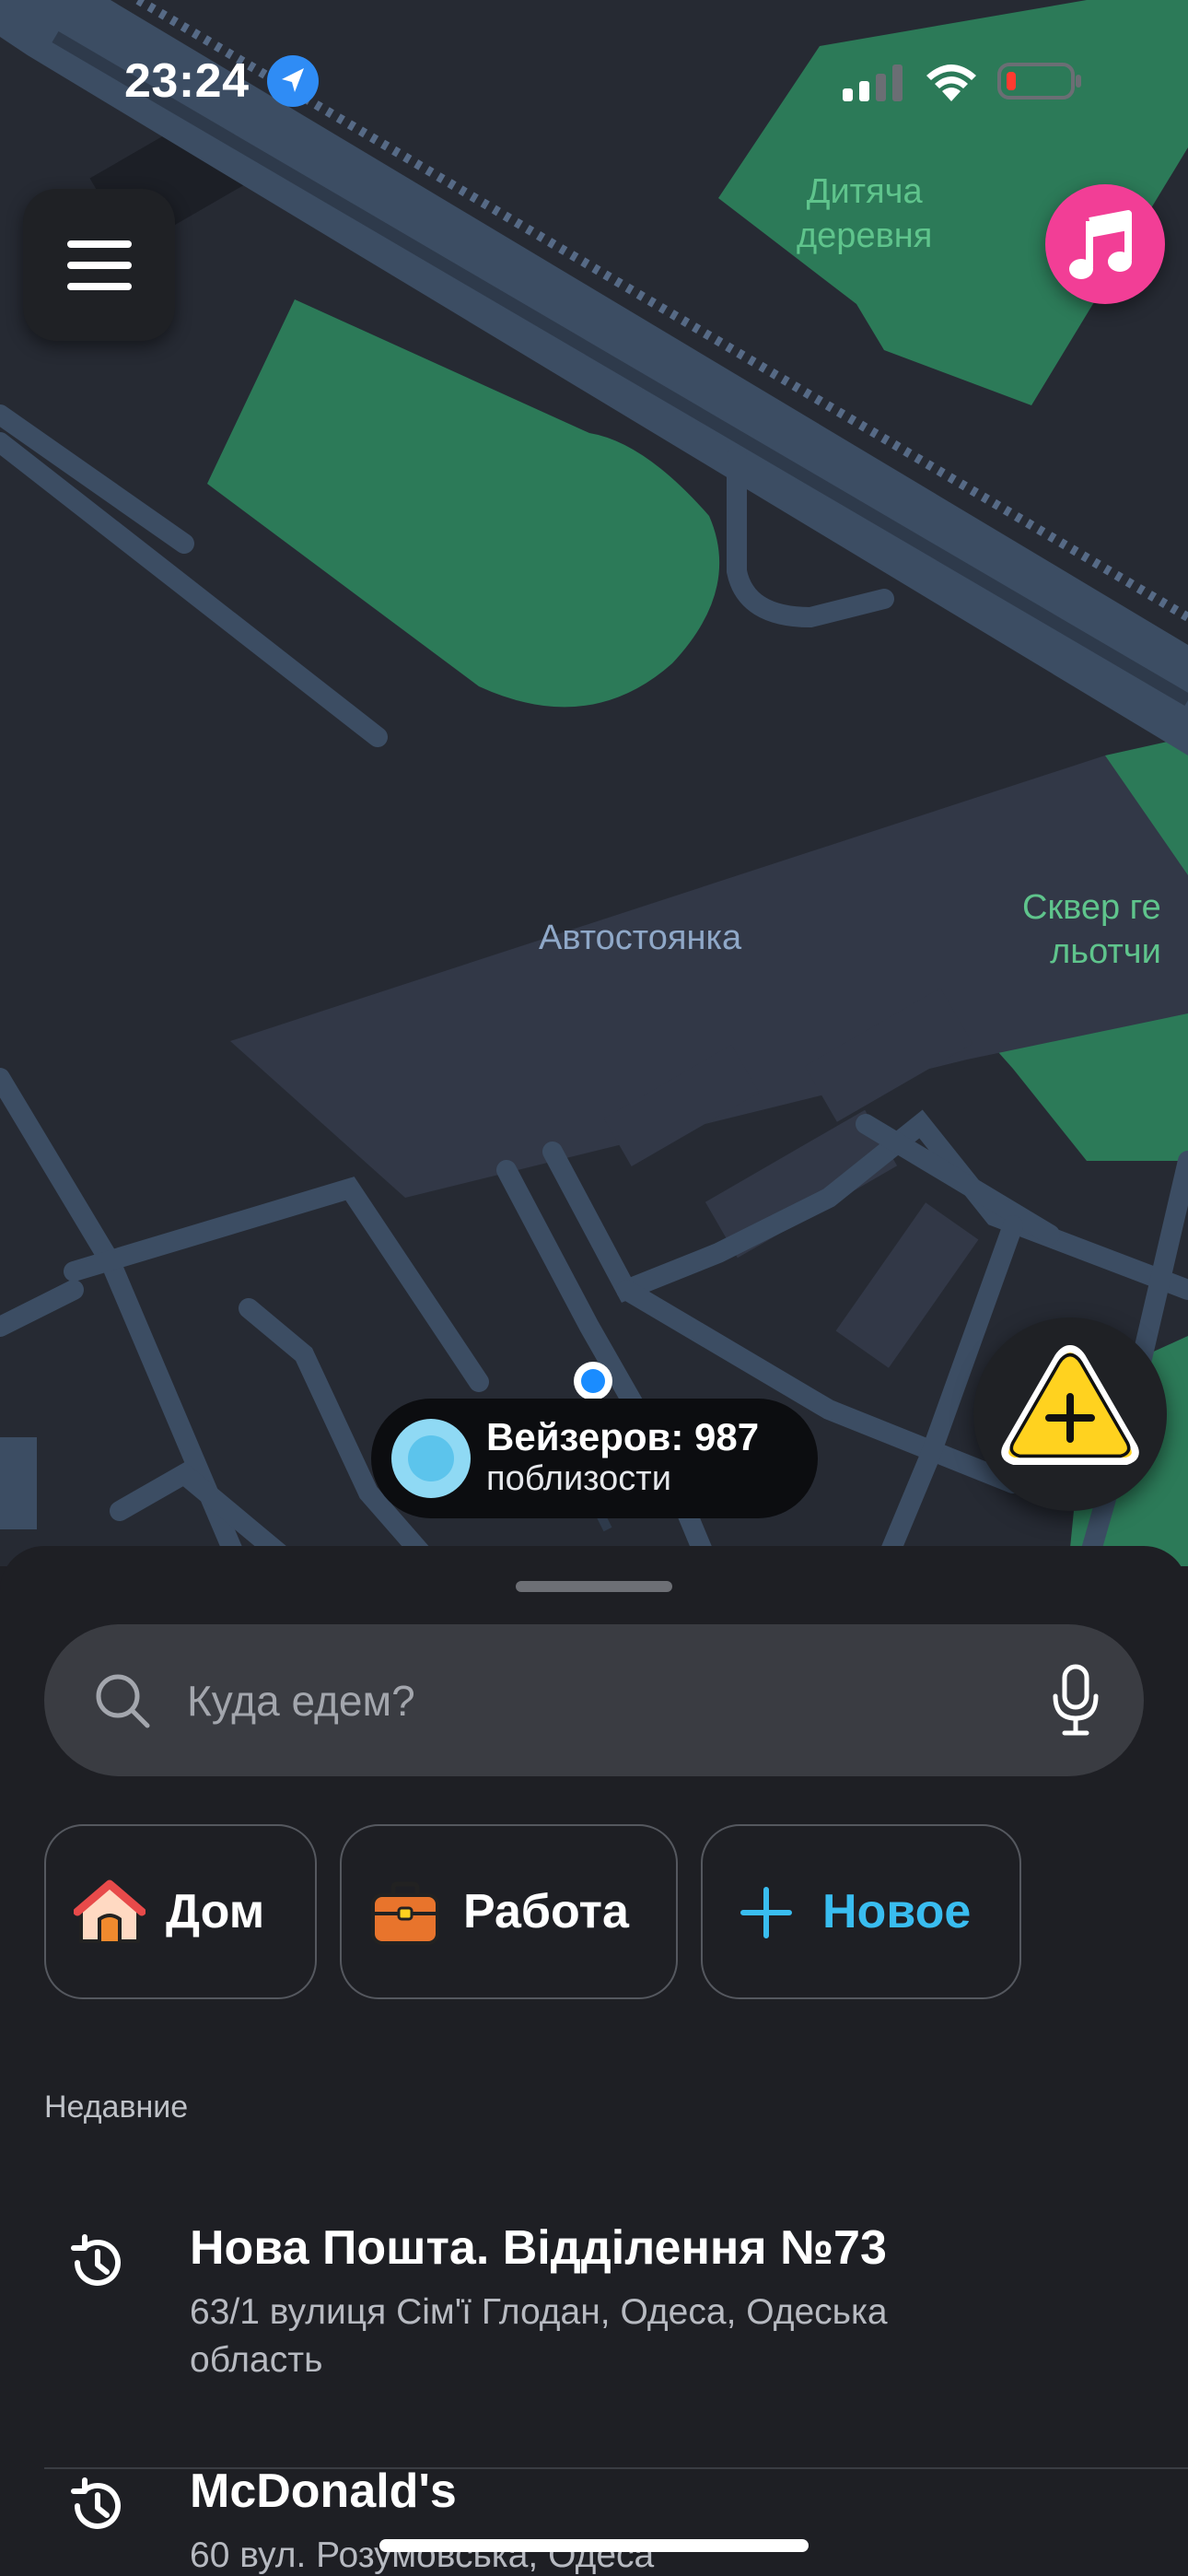 This screenshot has width=1188, height=2576. I want to click on recent-destination-title: Нова Пошта. Відділення №73, so click(538, 2248).